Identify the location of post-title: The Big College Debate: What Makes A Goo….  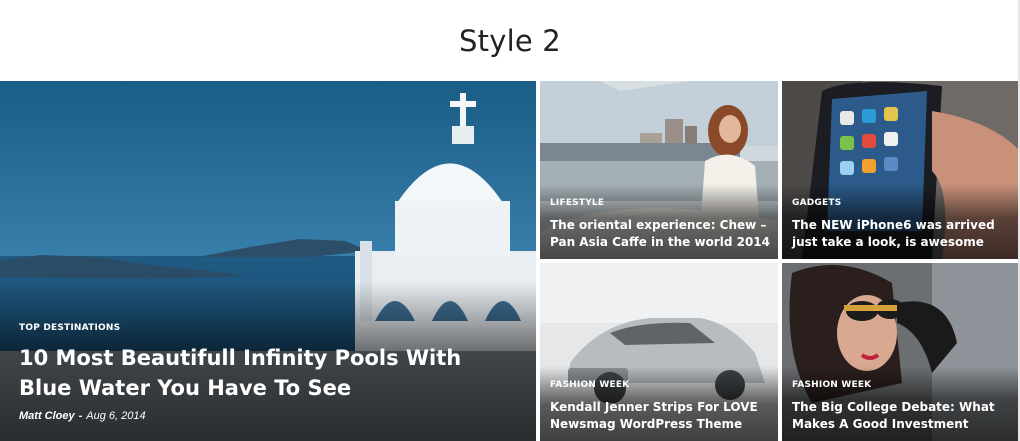
(903, 416).